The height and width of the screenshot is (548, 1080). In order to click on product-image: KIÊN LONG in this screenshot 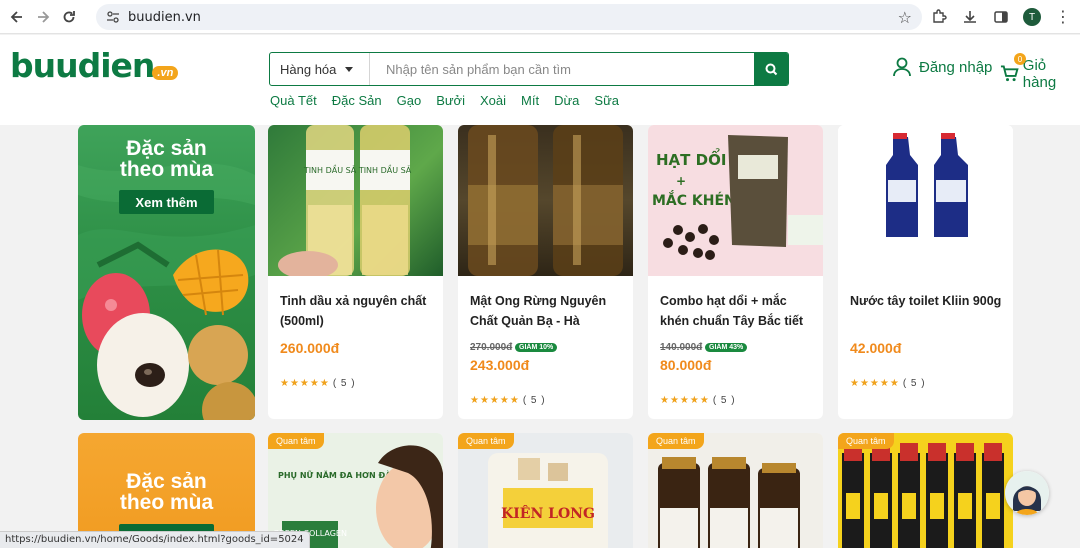, I will do `click(545, 490)`.